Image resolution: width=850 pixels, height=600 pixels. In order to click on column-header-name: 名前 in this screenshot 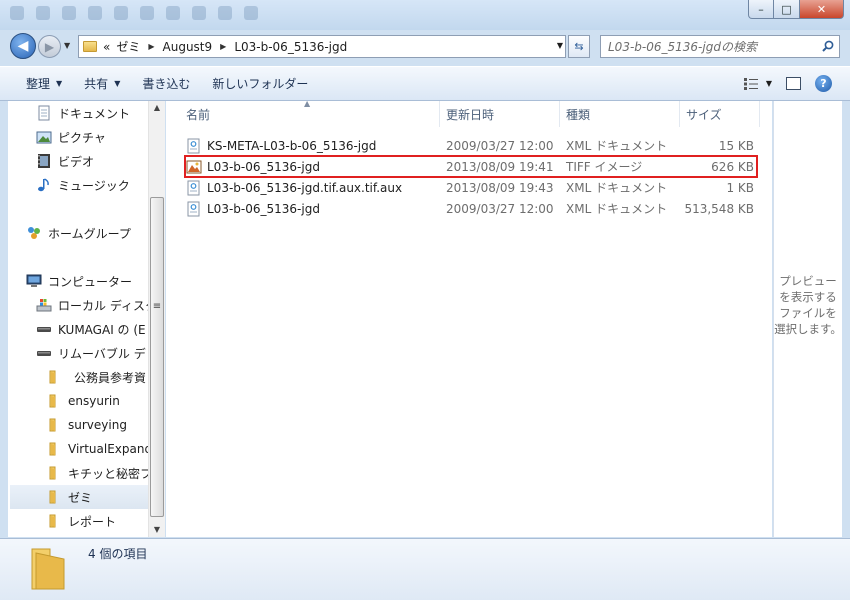, I will do `click(310, 114)`.